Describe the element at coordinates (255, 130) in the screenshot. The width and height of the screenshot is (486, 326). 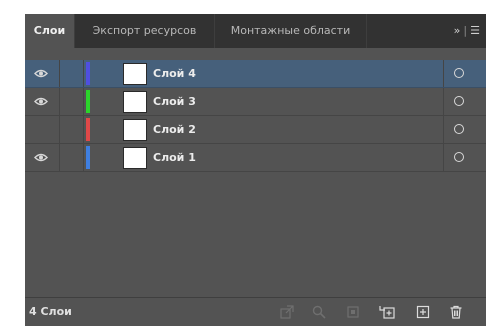
I see `layer-row: Слой 2` at that location.